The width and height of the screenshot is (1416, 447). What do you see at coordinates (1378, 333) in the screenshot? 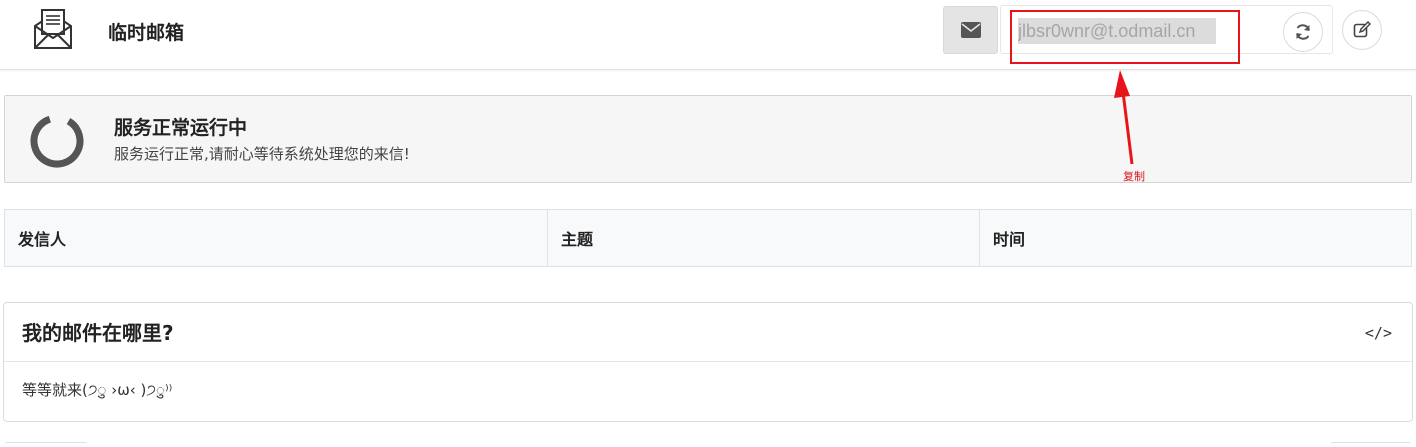
I see `code-toggle-icon: </>` at bounding box center [1378, 333].